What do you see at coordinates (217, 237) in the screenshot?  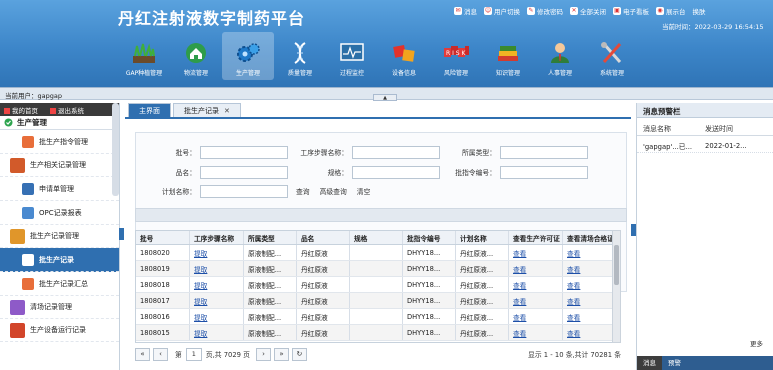 I see `col-process: 工序步骤名称` at bounding box center [217, 237].